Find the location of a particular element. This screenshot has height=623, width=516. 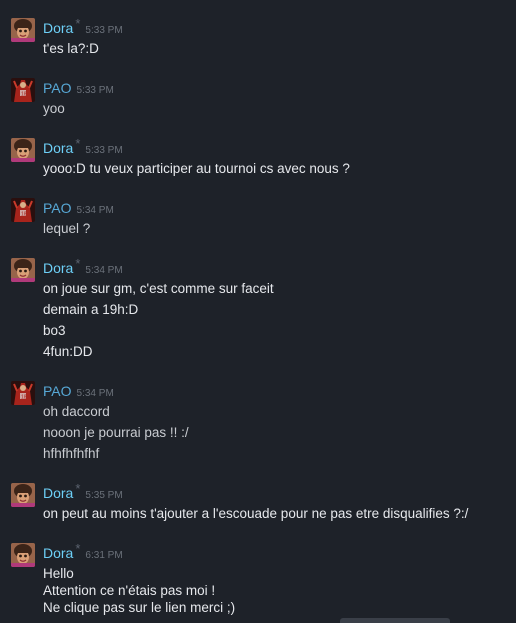

scrollbar is located at coordinates (395, 620).